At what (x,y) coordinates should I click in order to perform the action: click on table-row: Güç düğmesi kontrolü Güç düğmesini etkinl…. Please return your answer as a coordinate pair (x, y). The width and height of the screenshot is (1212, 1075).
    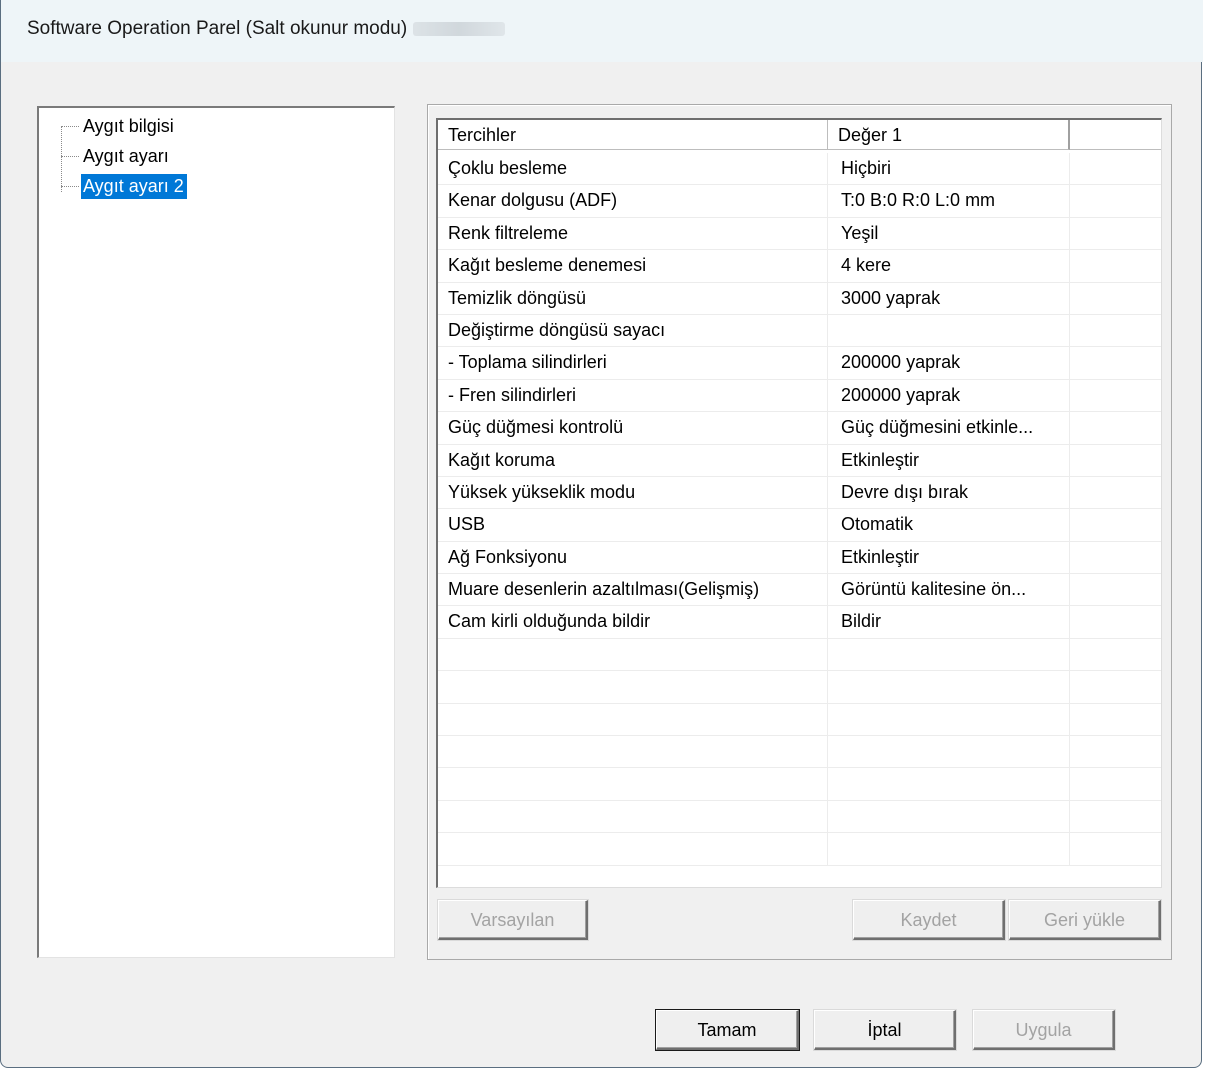
    Looking at the image, I should click on (799, 428).